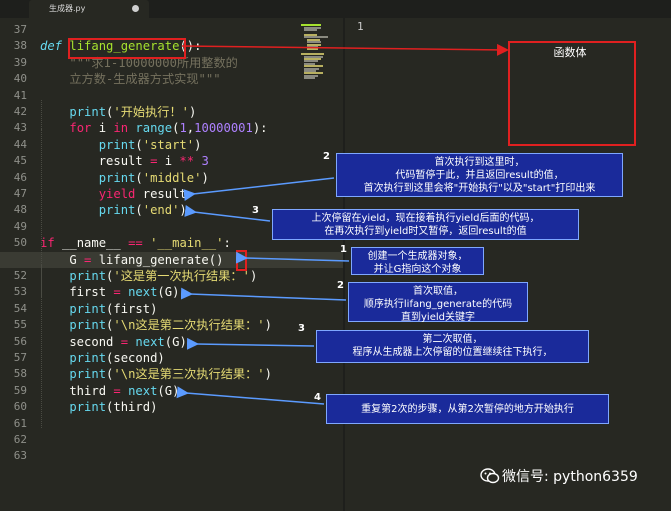 This screenshot has width=671, height=511. I want to click on arrow-first-next, so click(263, 294).